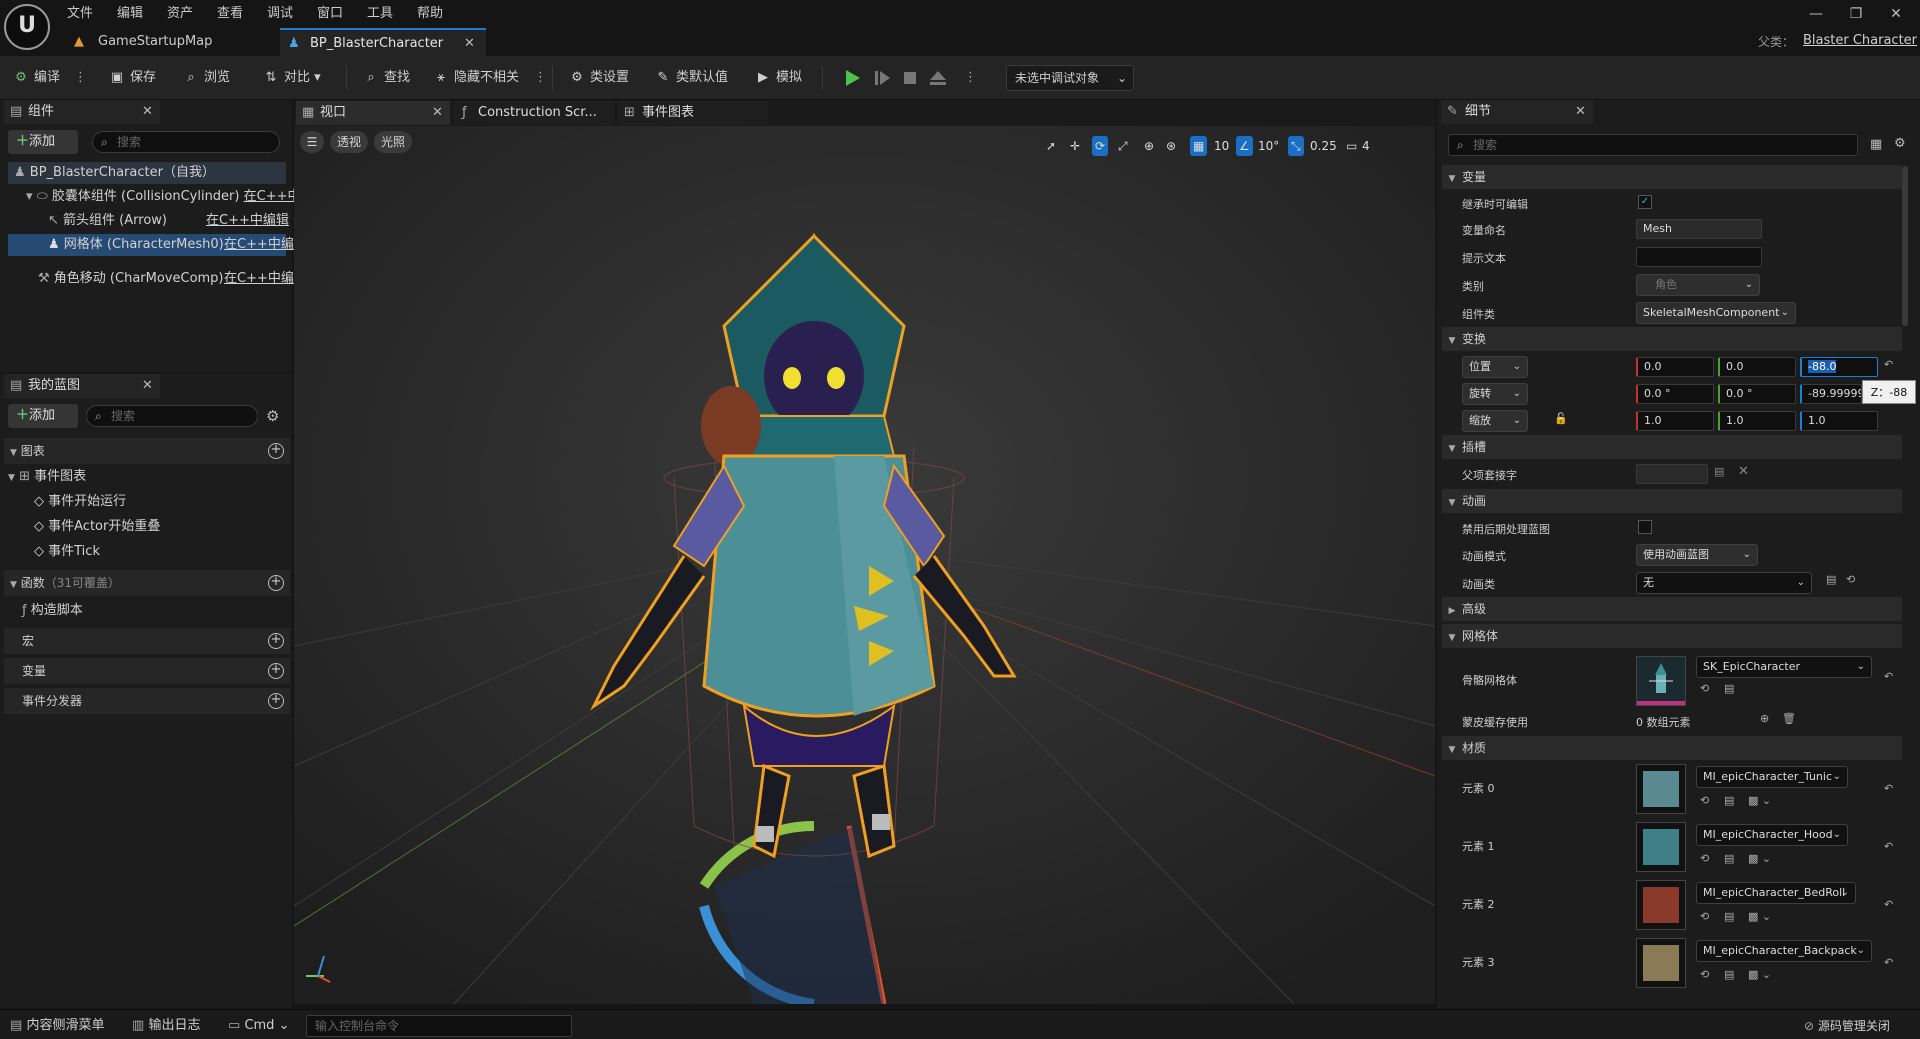 The image size is (1920, 1039). What do you see at coordinates (151, 279) in the screenshot?
I see `tree-item-char-move: ⚒ 角色移动 (CharMoveComp) 在C++中编` at bounding box center [151, 279].